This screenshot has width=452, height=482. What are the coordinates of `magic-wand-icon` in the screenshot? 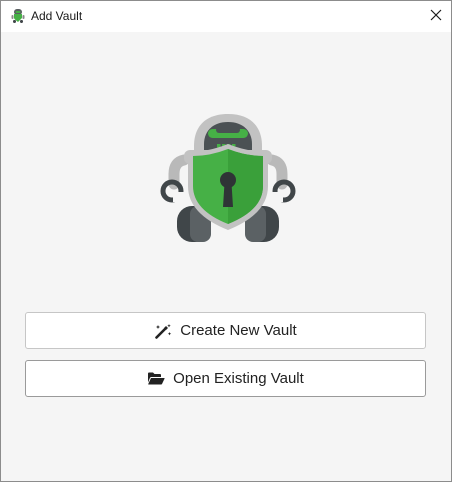 It's located at (163, 331).